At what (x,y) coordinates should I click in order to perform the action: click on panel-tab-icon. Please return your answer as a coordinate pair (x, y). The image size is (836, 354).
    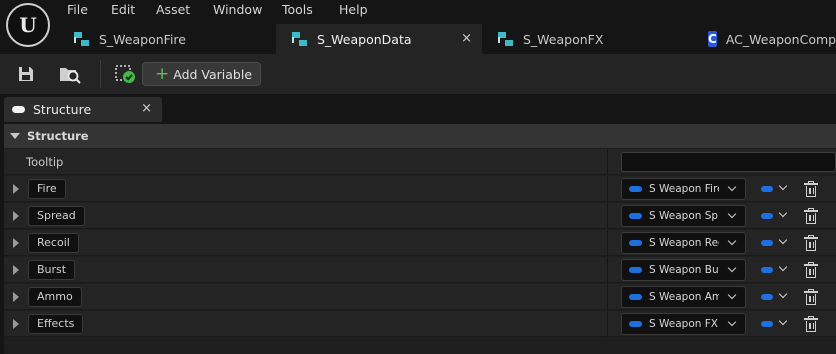
    Looking at the image, I should click on (18, 109).